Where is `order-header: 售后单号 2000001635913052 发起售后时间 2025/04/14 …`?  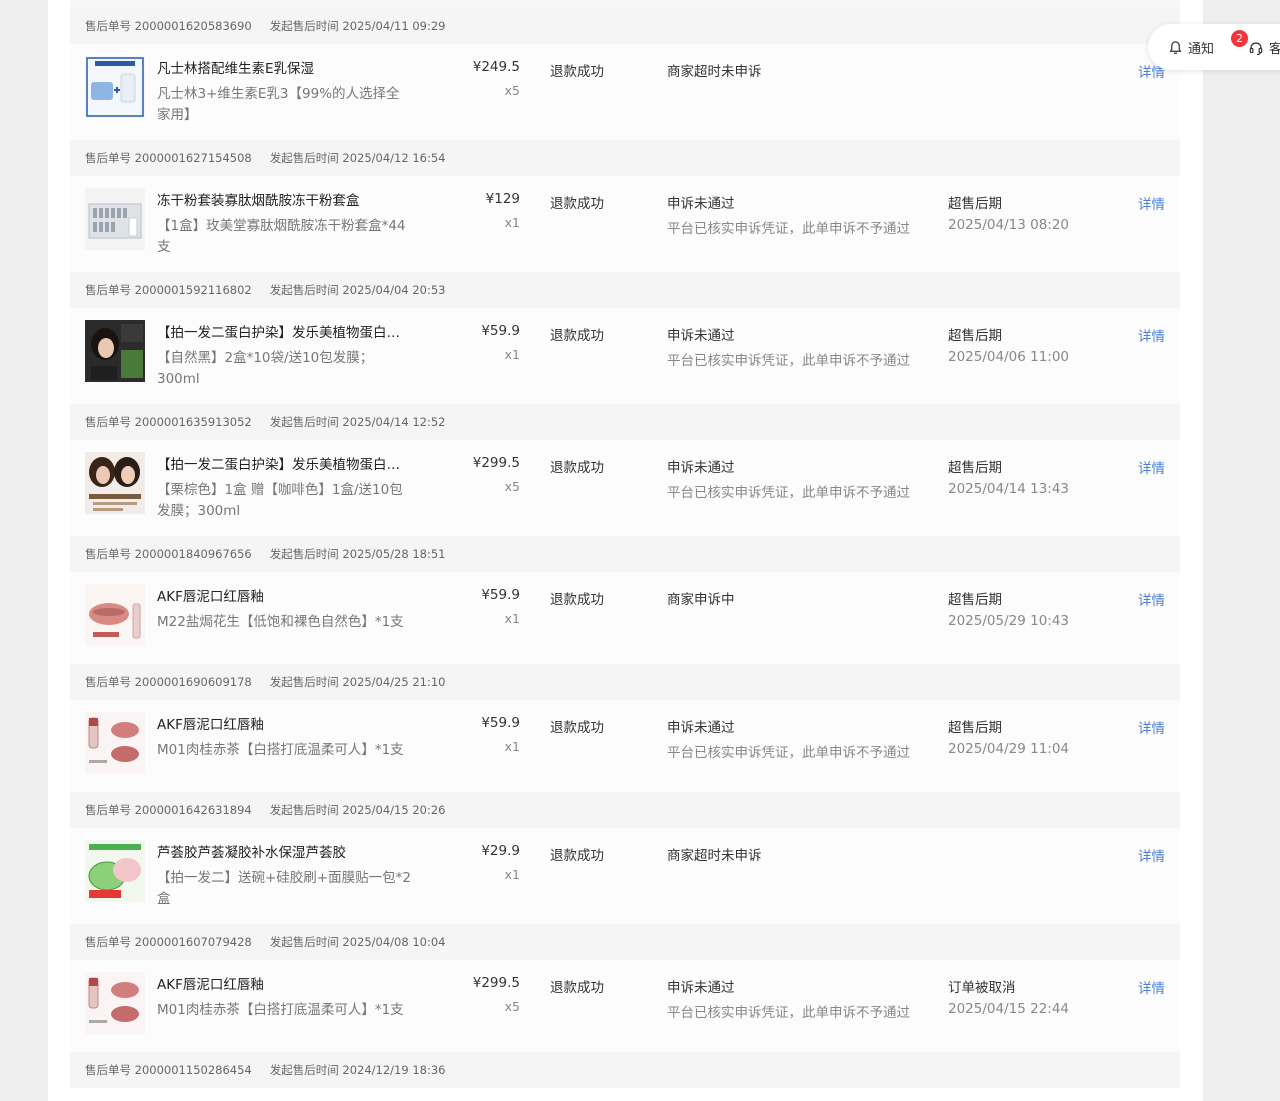 order-header: 售后单号 2000001635913052 发起售后时间 2025/04/14 … is located at coordinates (625, 422).